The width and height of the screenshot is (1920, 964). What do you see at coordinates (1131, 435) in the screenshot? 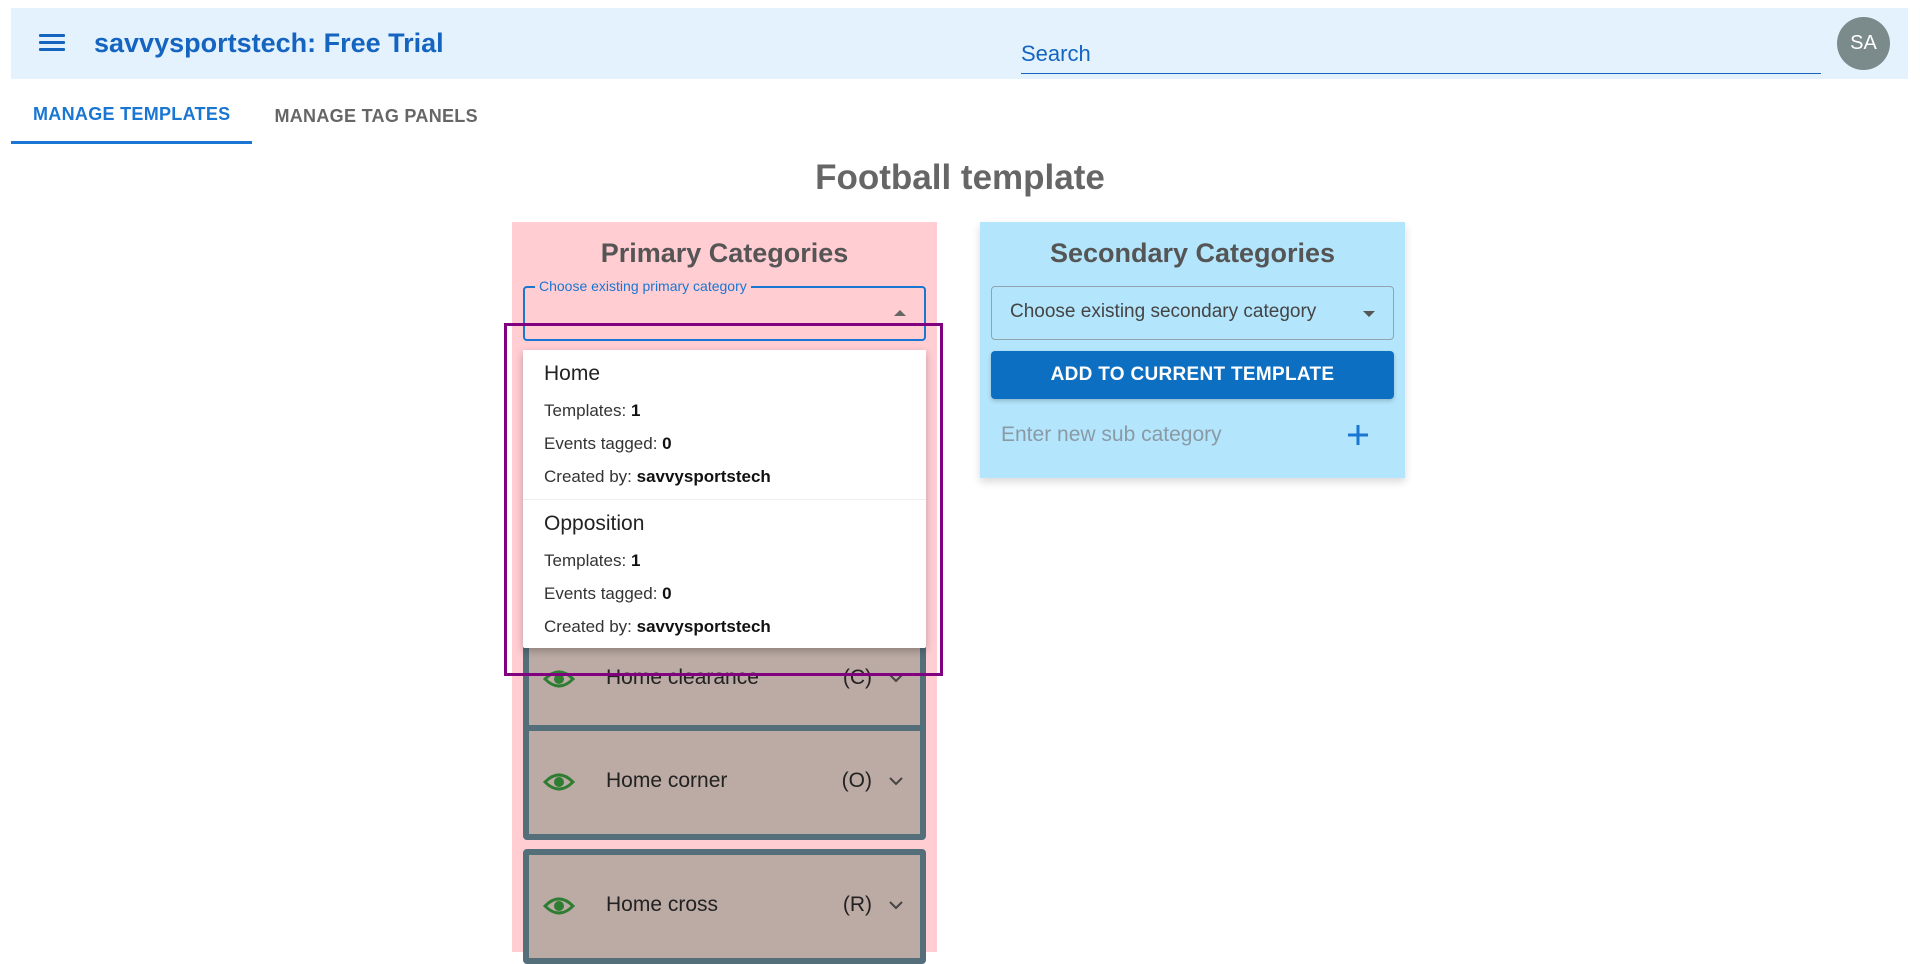
I see `sub-category-input` at bounding box center [1131, 435].